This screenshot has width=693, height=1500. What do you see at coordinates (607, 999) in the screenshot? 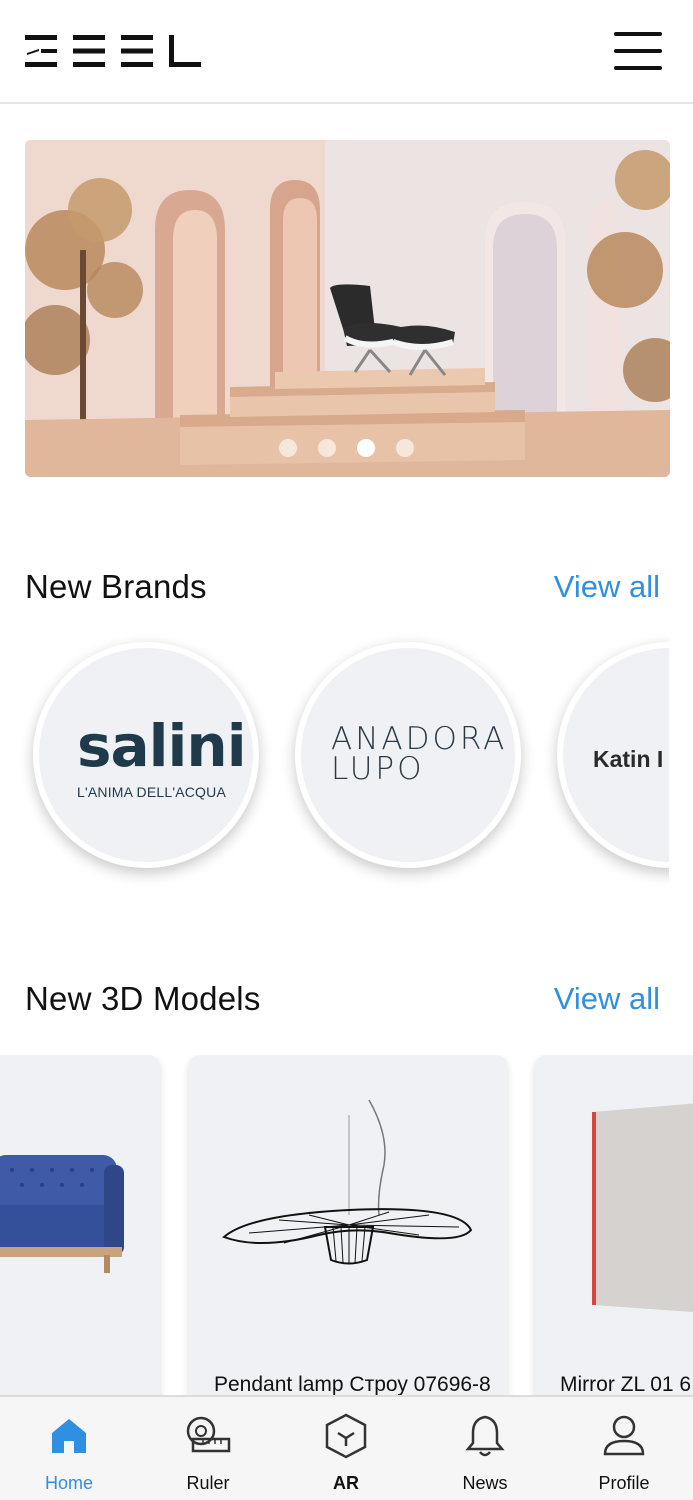
I see `models-view-all-link: View all` at bounding box center [607, 999].